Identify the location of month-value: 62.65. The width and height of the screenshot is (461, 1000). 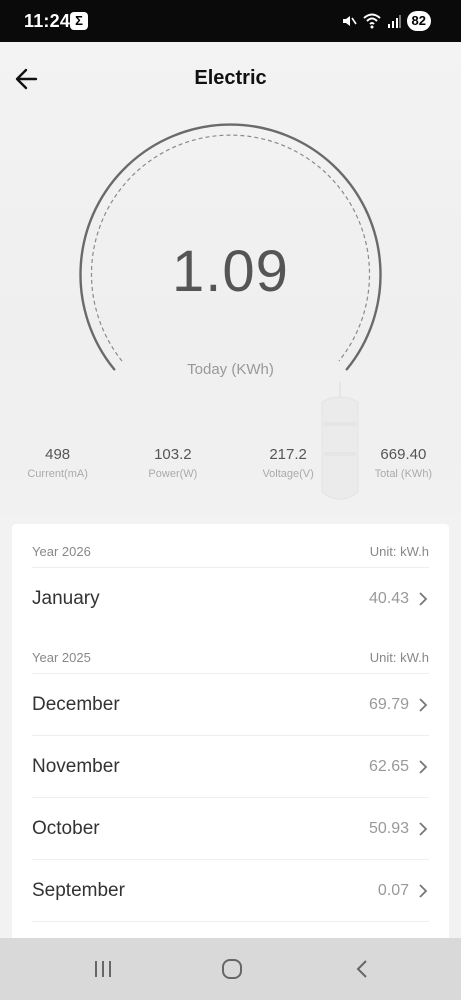
(388, 766).